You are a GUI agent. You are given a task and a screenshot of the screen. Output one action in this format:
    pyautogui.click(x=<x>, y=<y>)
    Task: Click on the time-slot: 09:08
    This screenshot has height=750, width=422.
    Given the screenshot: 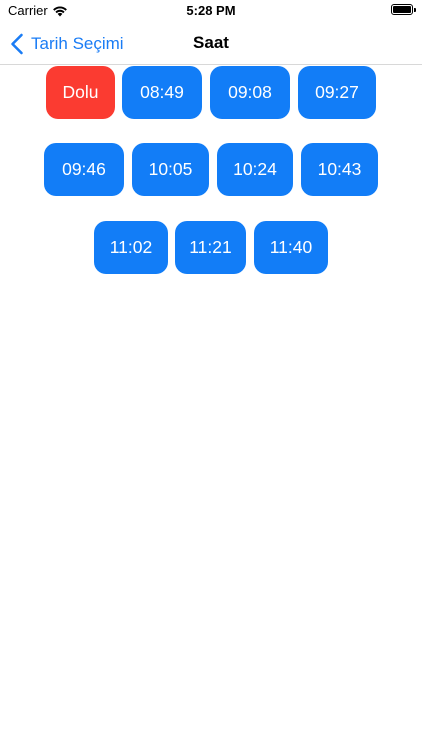 What is the action you would take?
    pyautogui.click(x=250, y=92)
    